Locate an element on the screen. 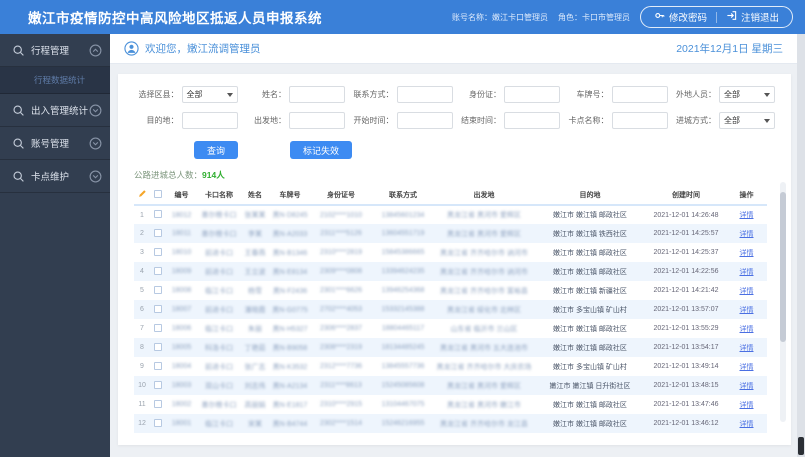 This screenshot has height=457, width=805. filter-field-end-time: 结束时间： is located at coordinates (508, 120).